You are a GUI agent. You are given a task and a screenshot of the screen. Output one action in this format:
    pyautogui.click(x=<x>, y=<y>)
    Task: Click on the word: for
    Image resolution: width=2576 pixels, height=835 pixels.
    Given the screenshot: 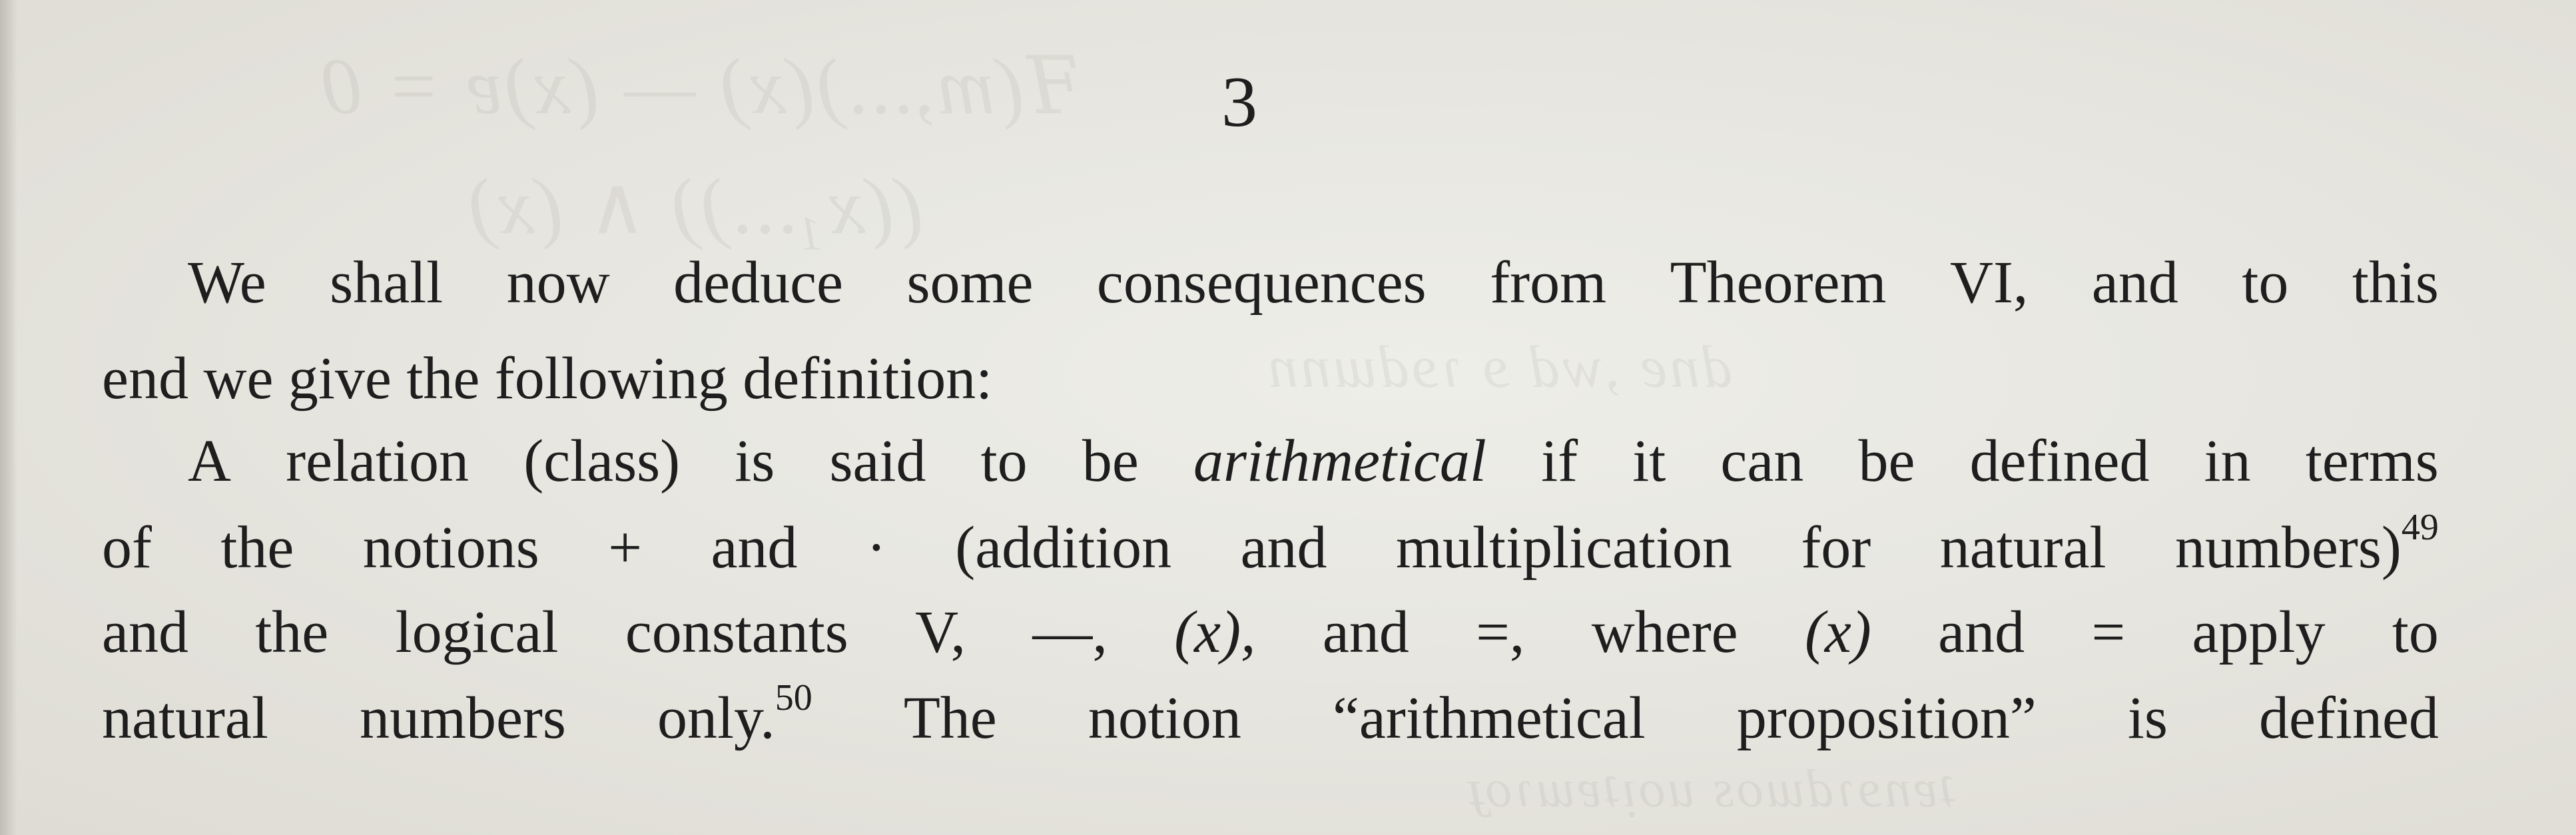 What is the action you would take?
    pyautogui.click(x=1836, y=548)
    